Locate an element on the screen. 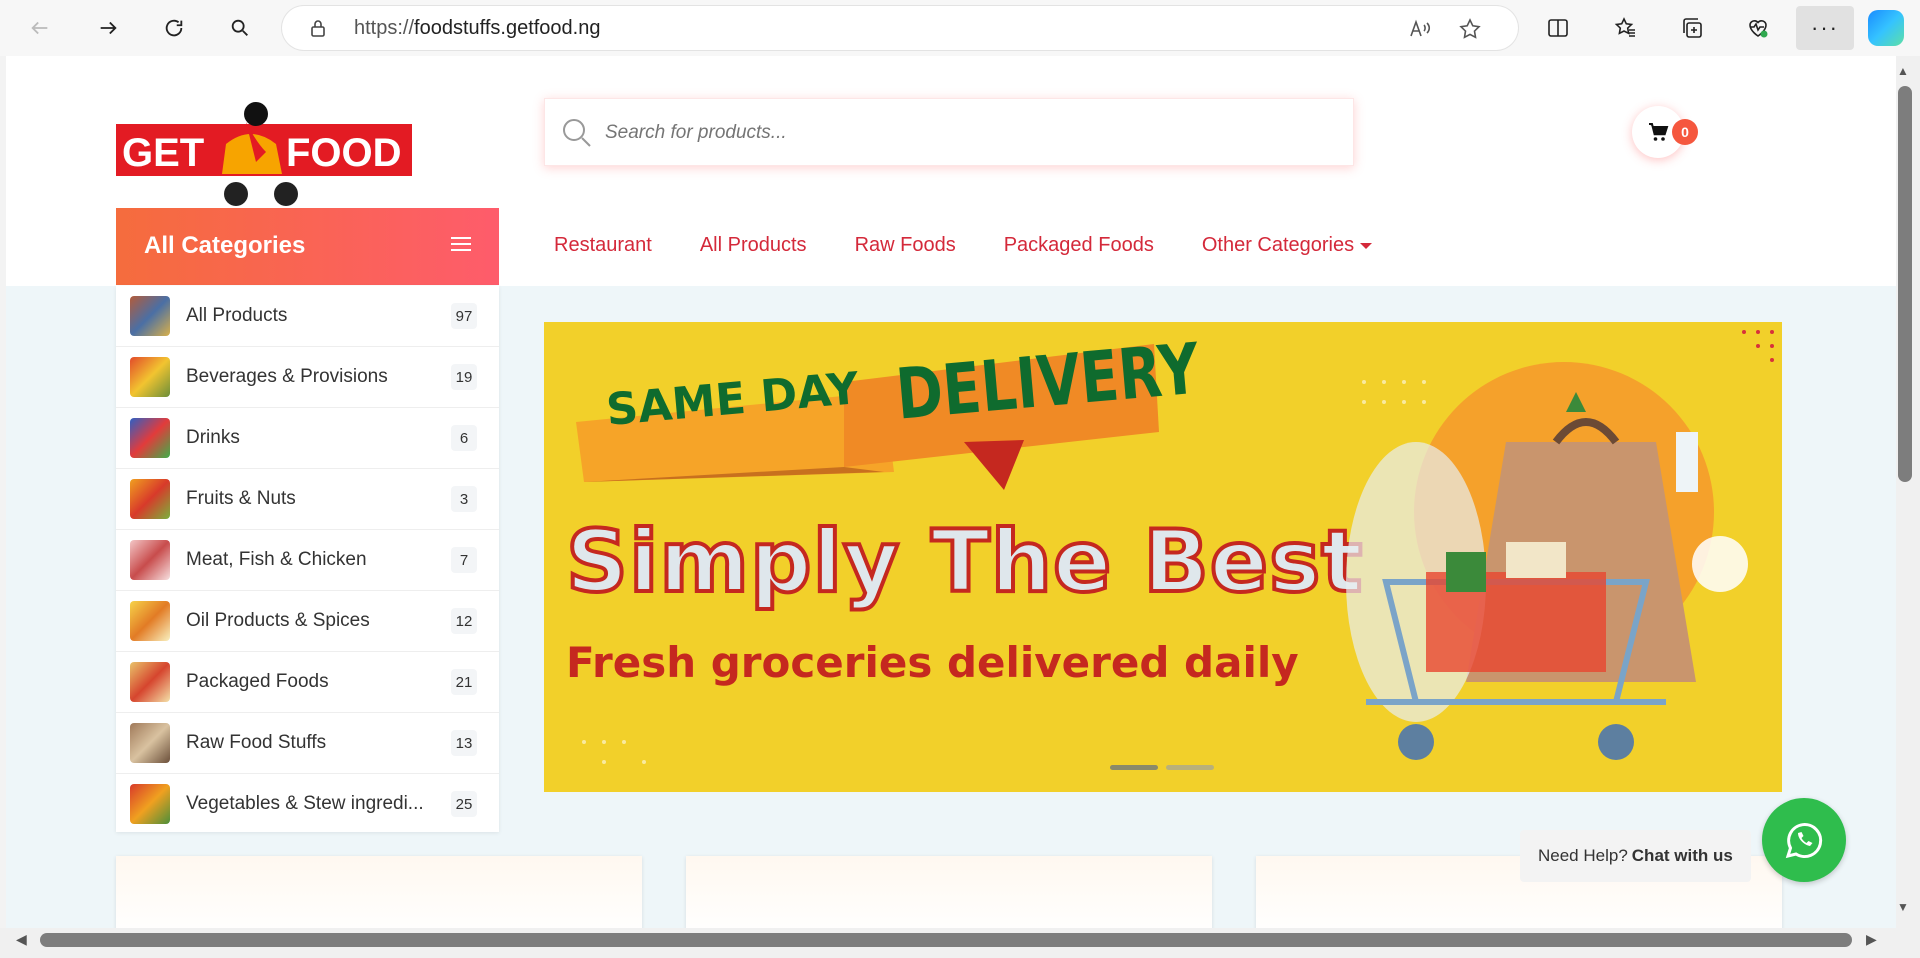  browser-toolbar: https://foodstuffs.getfood.ng ··· is located at coordinates (960, 28).